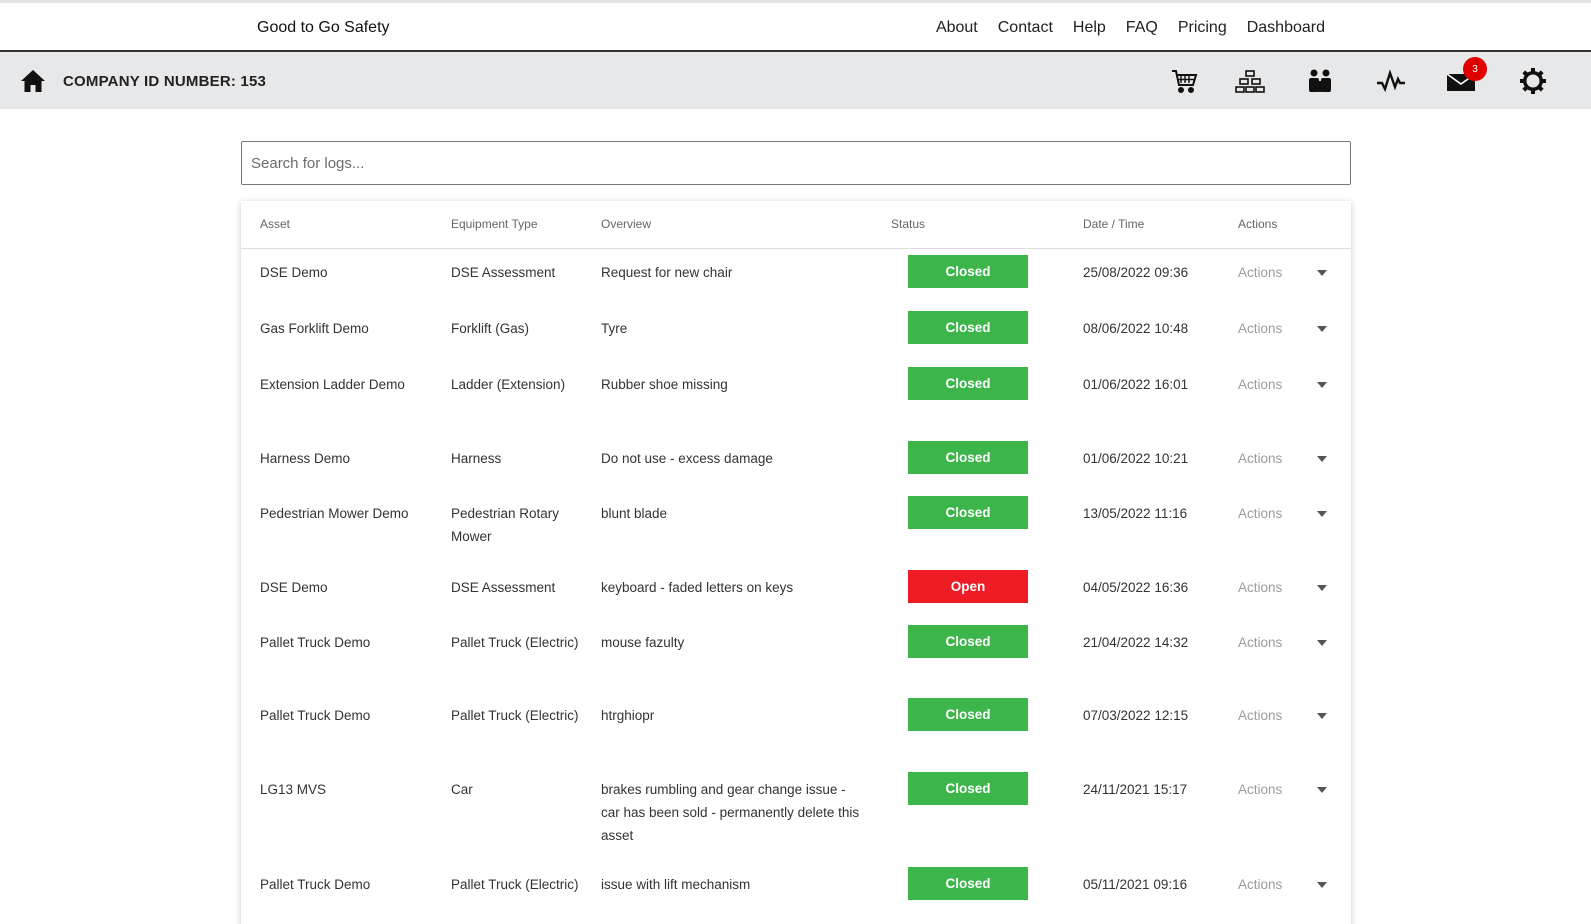  What do you see at coordinates (795, 77) in the screenshot?
I see `toolbar-icons: 3` at bounding box center [795, 77].